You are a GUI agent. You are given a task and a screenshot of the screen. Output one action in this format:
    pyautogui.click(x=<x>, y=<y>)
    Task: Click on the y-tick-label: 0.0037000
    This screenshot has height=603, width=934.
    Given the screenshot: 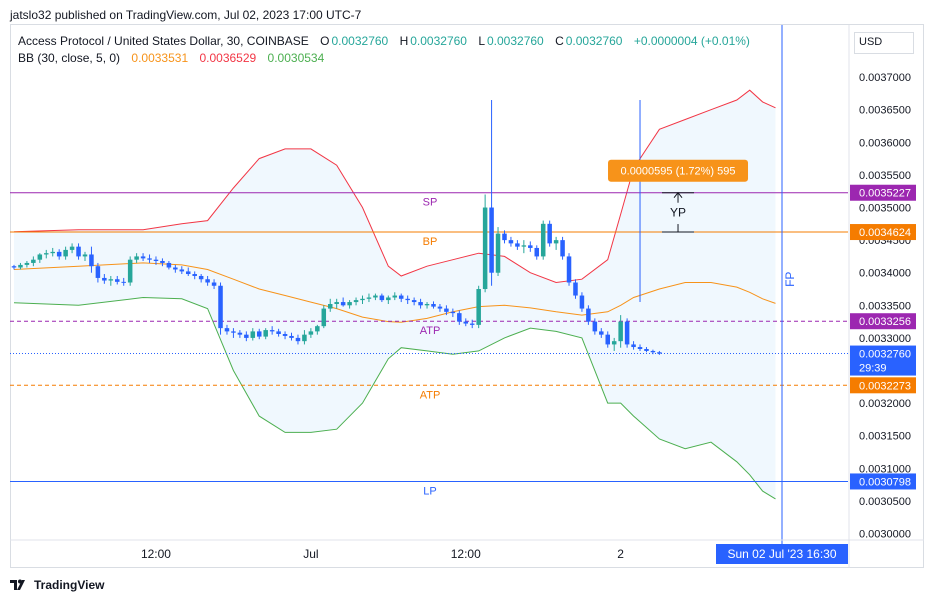 What is the action you would take?
    pyautogui.click(x=885, y=78)
    